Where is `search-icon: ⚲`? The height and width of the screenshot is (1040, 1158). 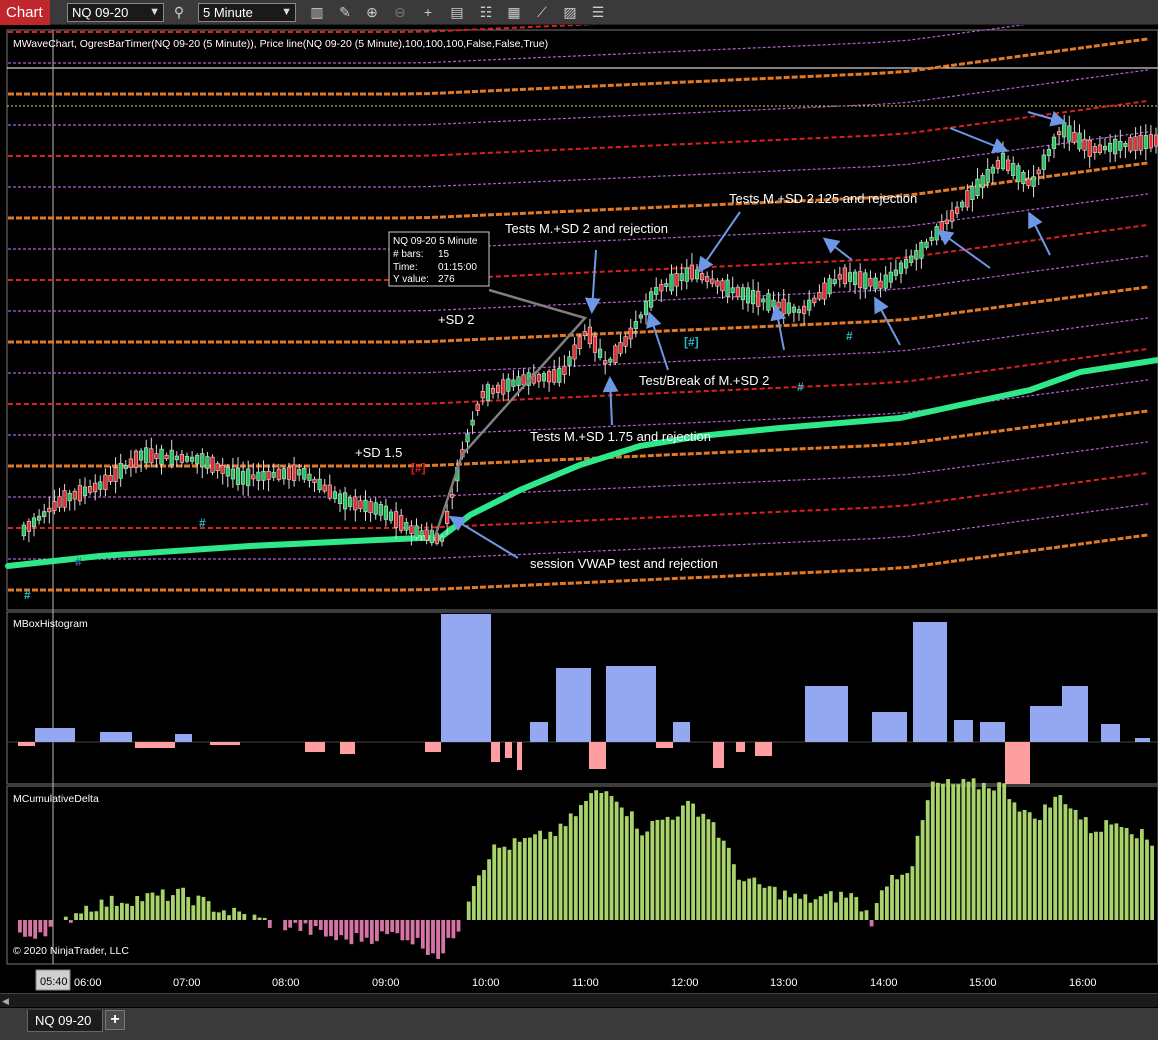
search-icon: ⚲ is located at coordinates (179, 12).